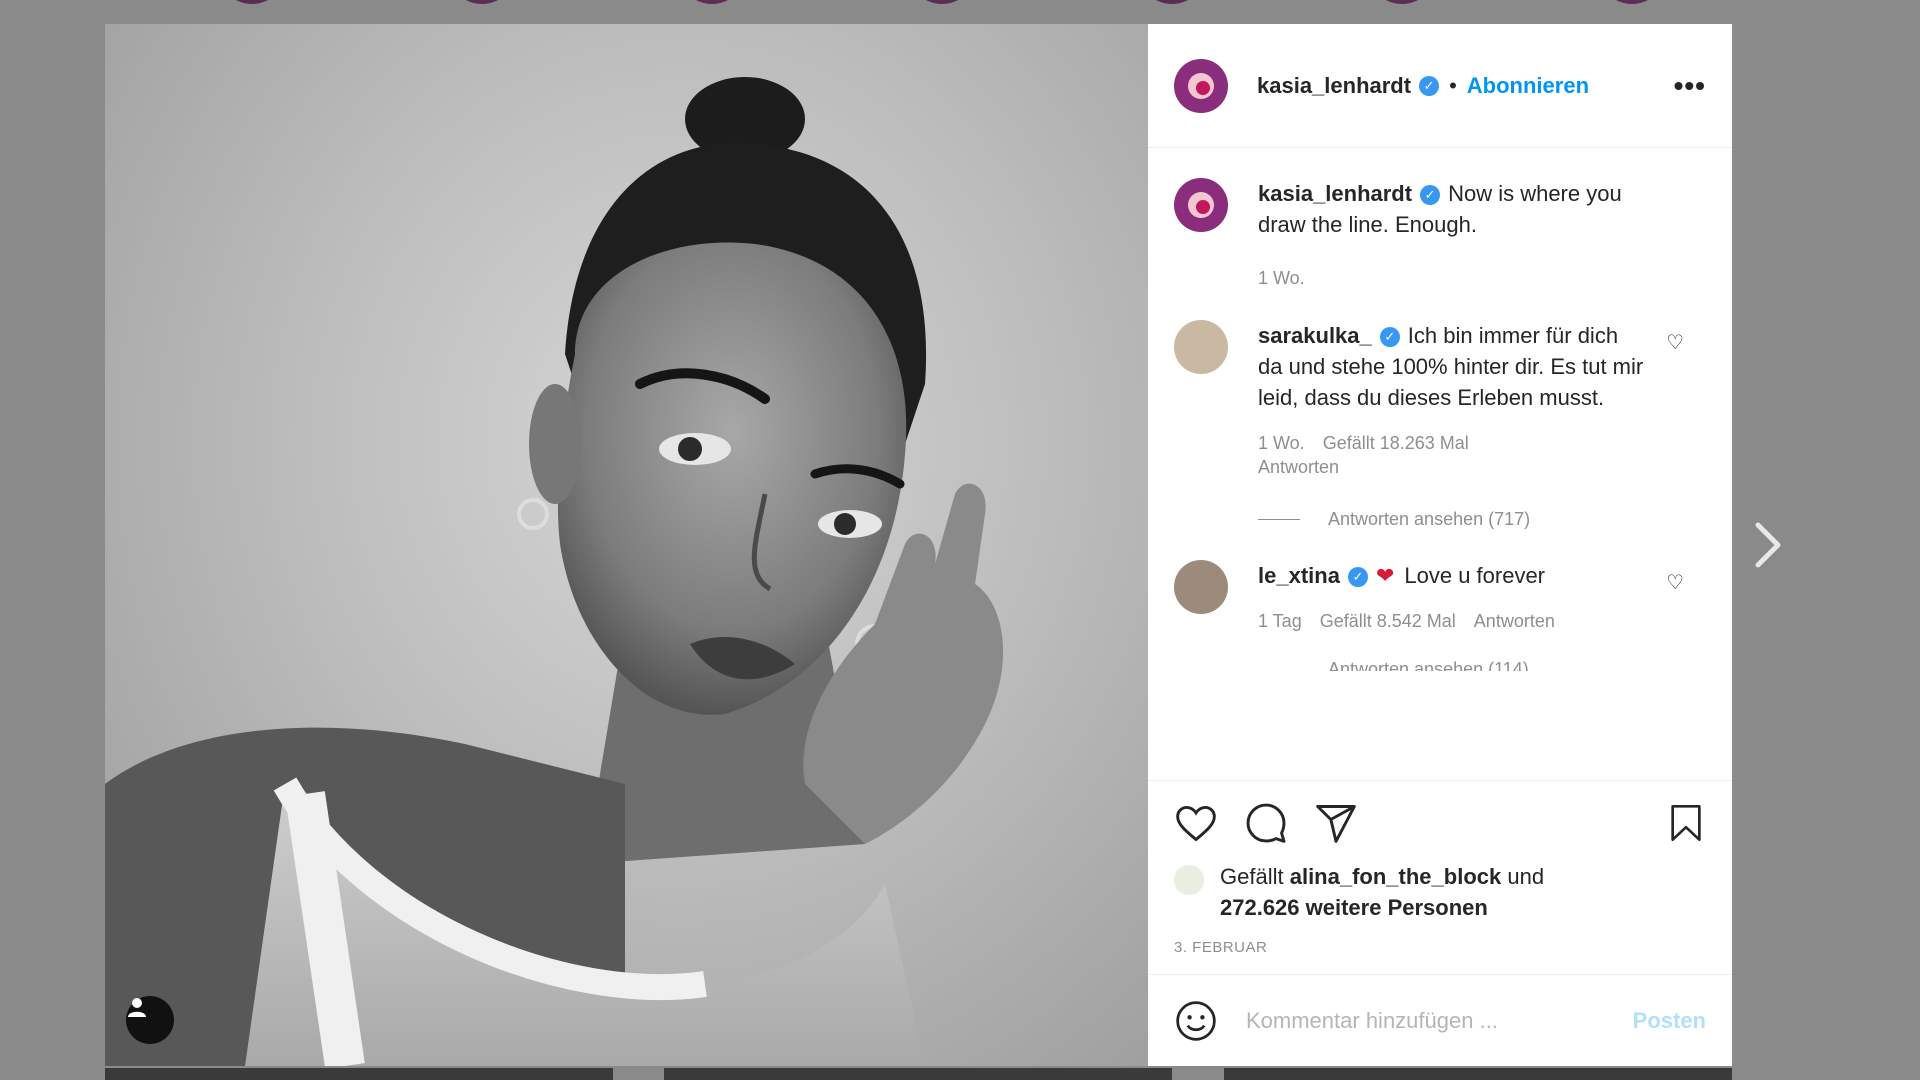 Image resolution: width=1920 pixels, height=1080 pixels. What do you see at coordinates (1196, 1021) in the screenshot?
I see `emoji-icon` at bounding box center [1196, 1021].